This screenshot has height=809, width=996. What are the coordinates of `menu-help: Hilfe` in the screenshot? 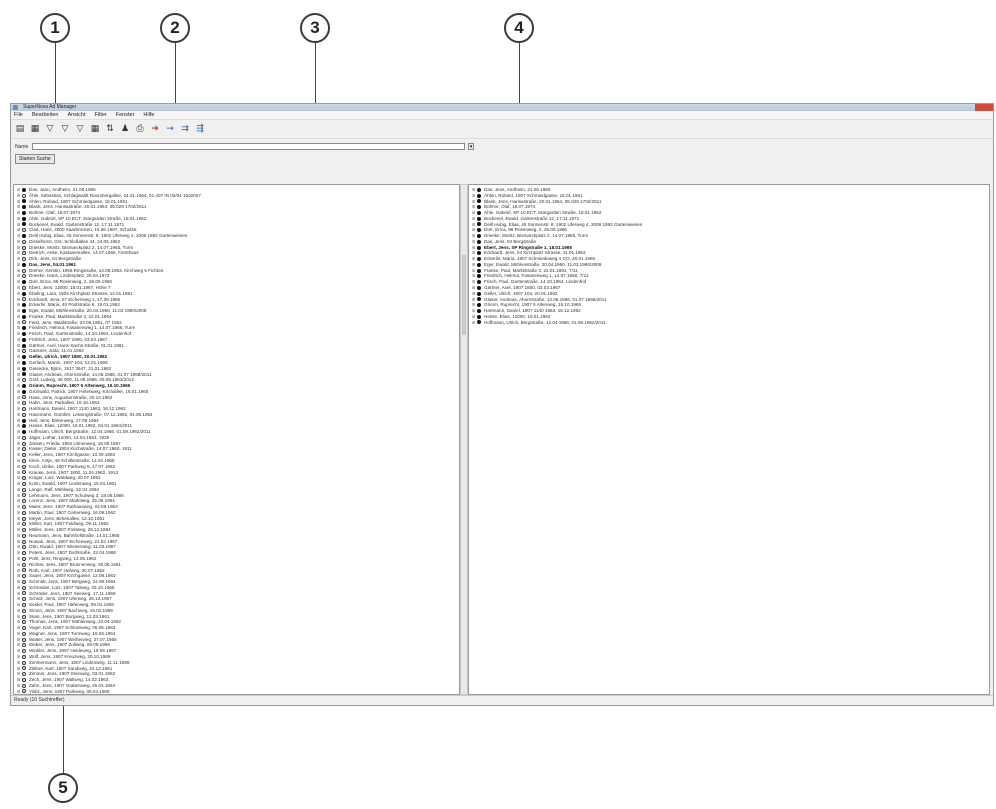 It's located at (148, 115).